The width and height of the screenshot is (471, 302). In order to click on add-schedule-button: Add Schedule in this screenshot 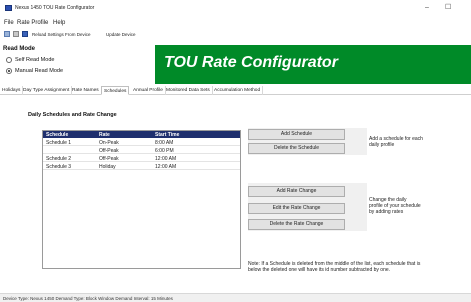, I will do `click(296, 134)`.